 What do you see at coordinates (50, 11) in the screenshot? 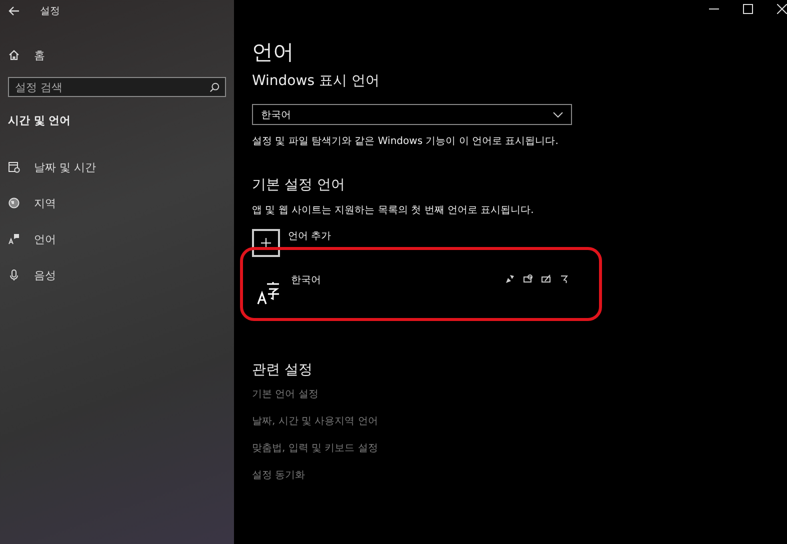
I see `window-title: 설정` at bounding box center [50, 11].